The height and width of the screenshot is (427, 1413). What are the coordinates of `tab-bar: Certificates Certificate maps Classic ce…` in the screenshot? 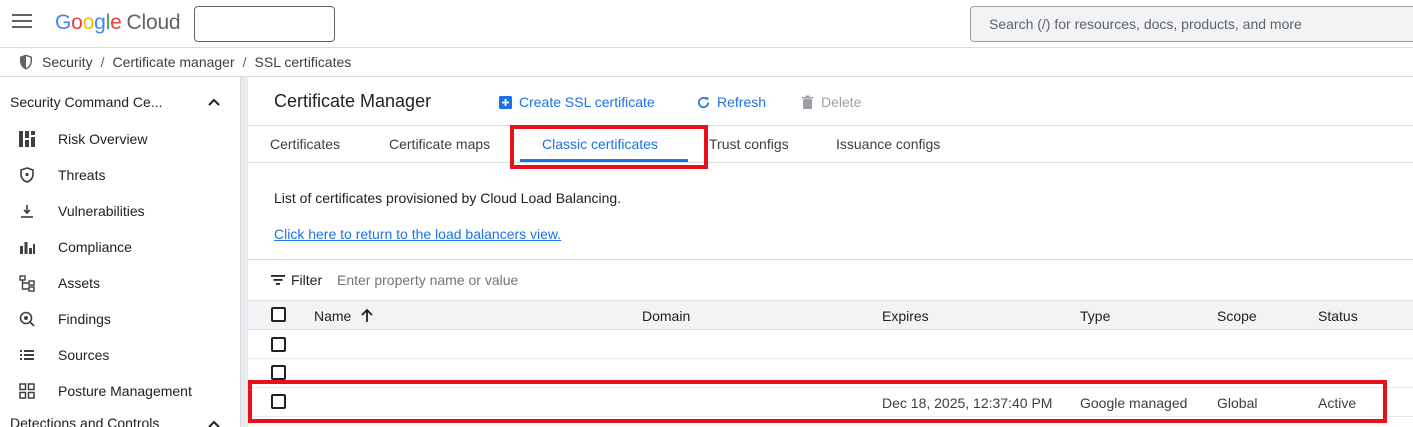 It's located at (830, 144).